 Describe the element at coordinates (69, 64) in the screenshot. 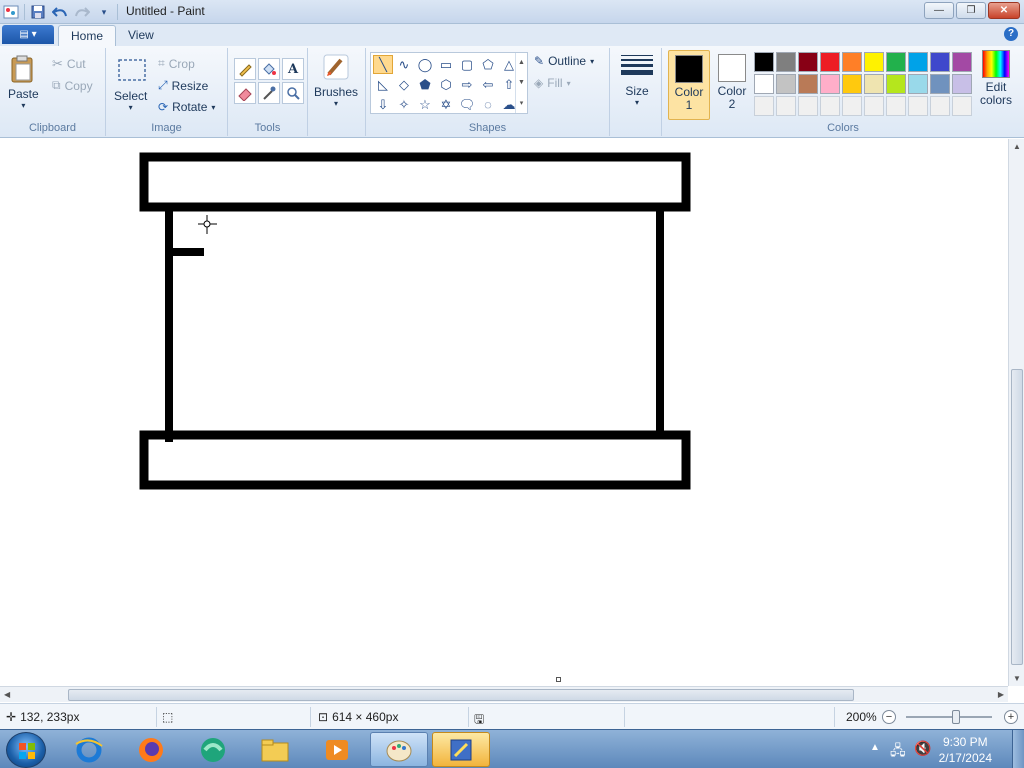

I see `cut-button: ✂ Cut` at that location.